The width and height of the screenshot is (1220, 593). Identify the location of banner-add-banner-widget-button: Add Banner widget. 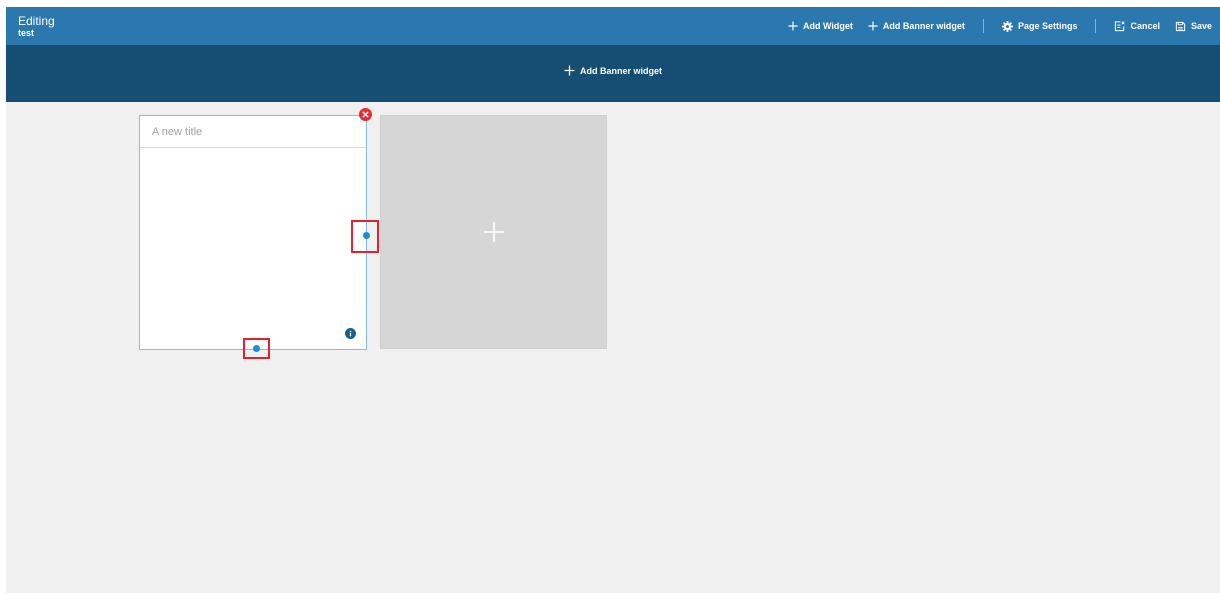
(613, 70).